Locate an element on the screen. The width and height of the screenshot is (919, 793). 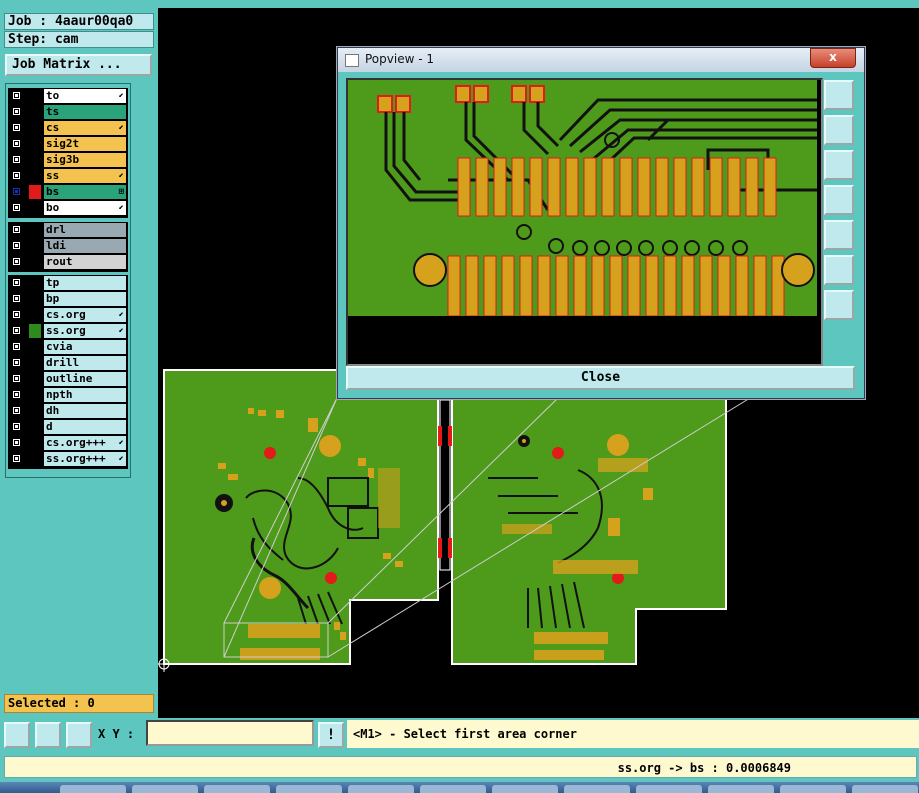
layer-row: drl is located at coordinates (68, 230).